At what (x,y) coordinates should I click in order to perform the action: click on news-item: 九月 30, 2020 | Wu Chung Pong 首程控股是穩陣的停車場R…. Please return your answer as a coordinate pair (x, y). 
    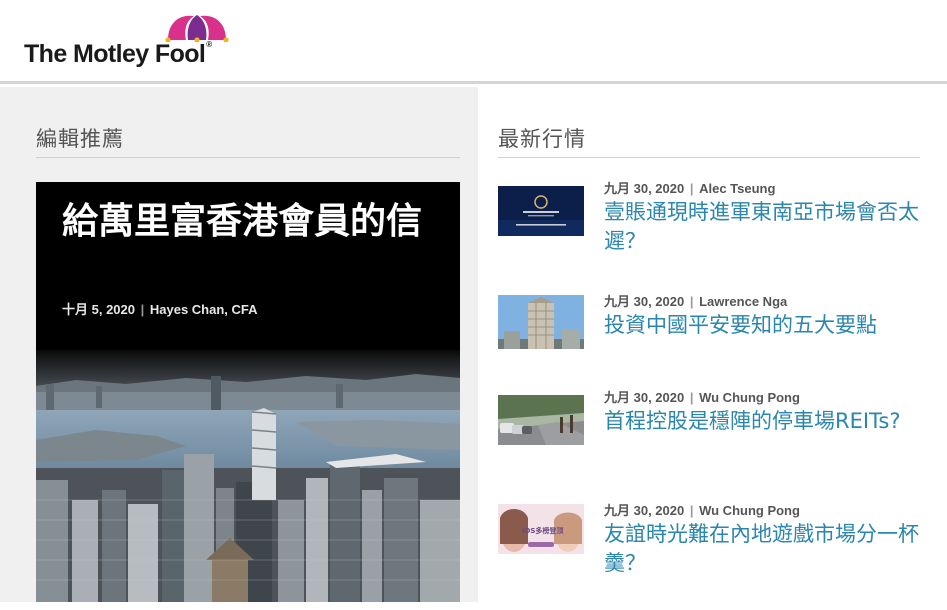
    Looking at the image, I should click on (713, 442).